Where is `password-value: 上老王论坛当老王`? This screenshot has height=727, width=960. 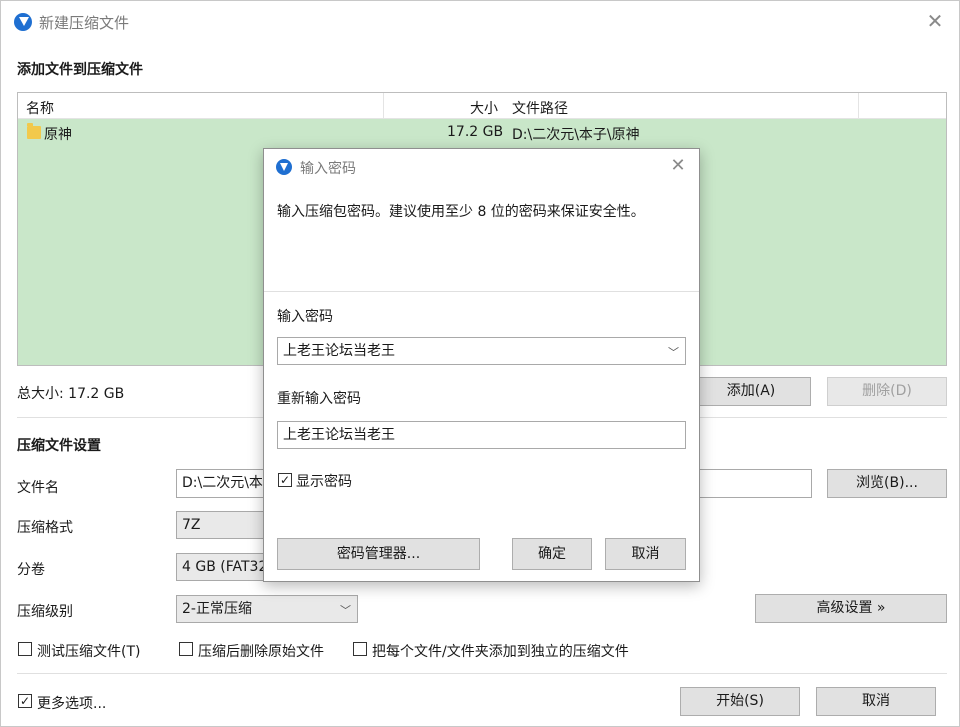
password-value: 上老王论坛当老王 is located at coordinates (339, 351).